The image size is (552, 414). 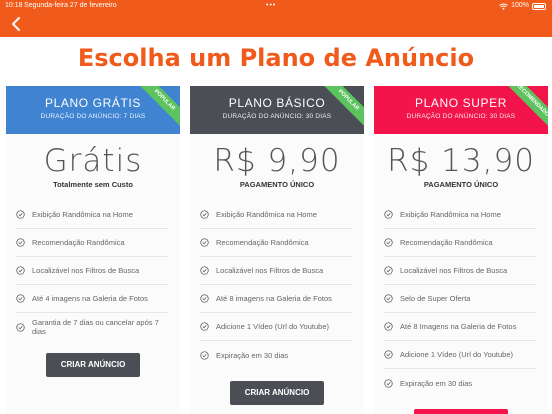 I want to click on feature-item: Até 4 imagens na Galeria de Fotos, so click(x=92, y=299).